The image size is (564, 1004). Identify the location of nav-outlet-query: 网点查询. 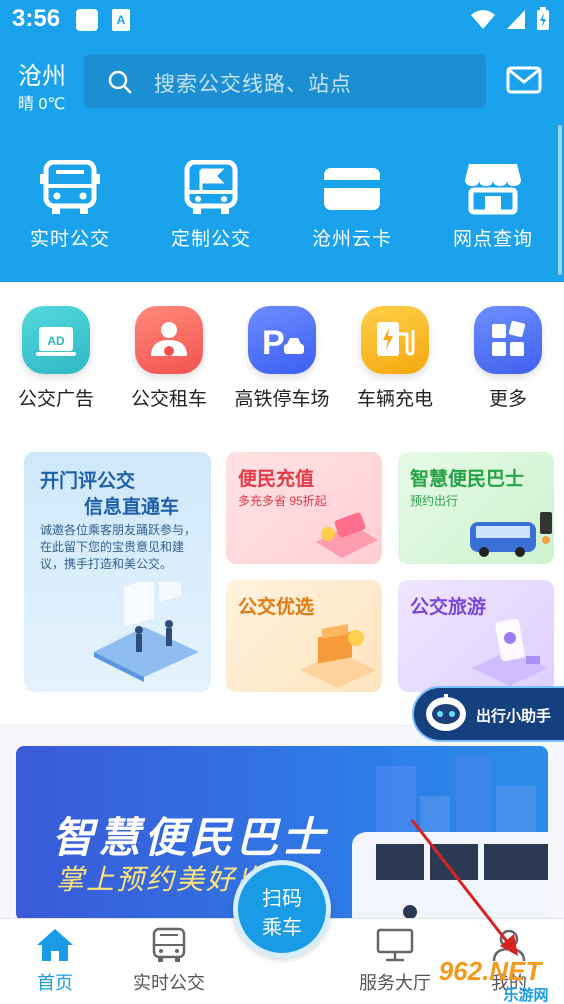
(493, 205).